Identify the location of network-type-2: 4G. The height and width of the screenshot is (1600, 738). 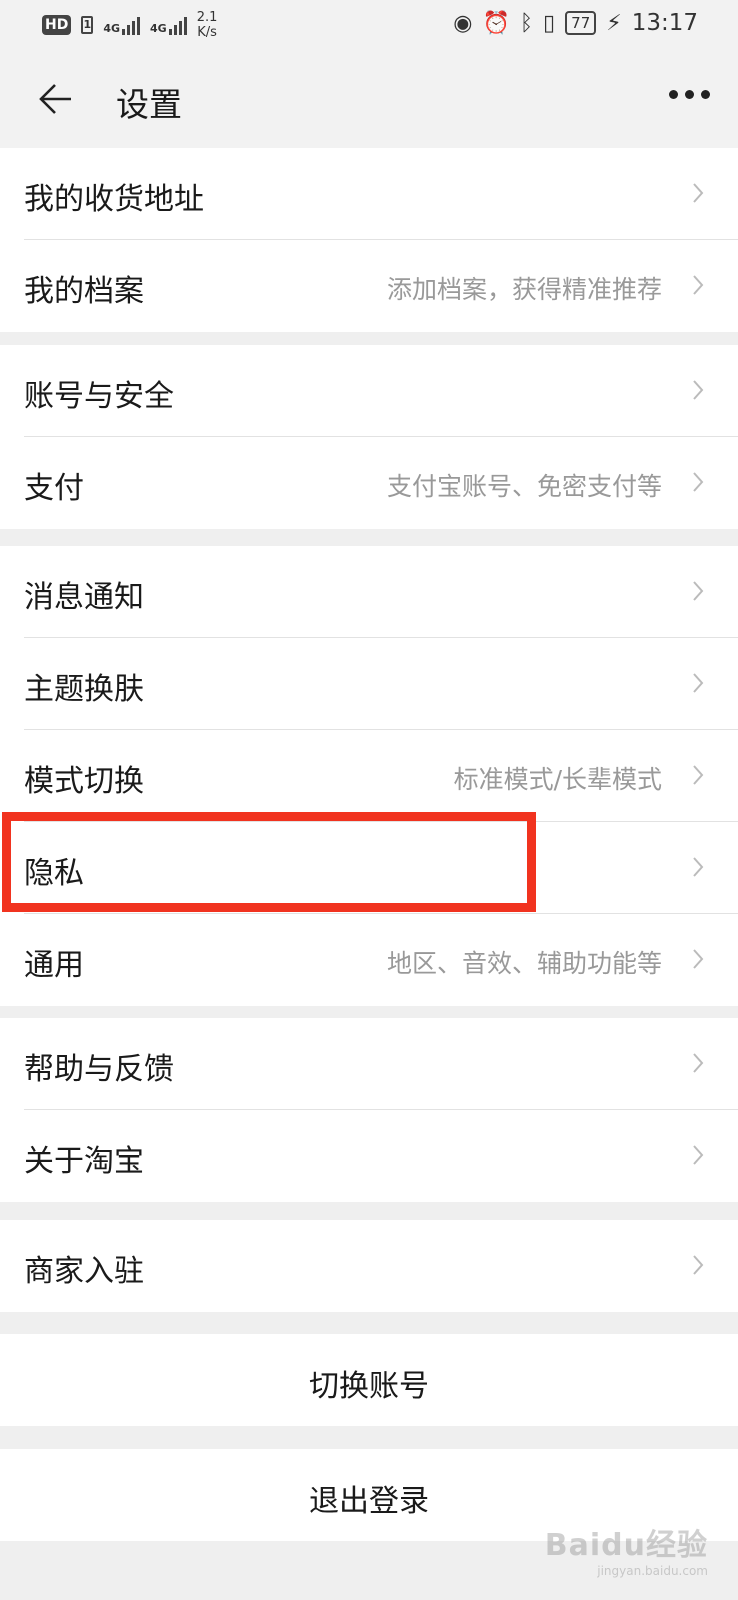
(158, 28).